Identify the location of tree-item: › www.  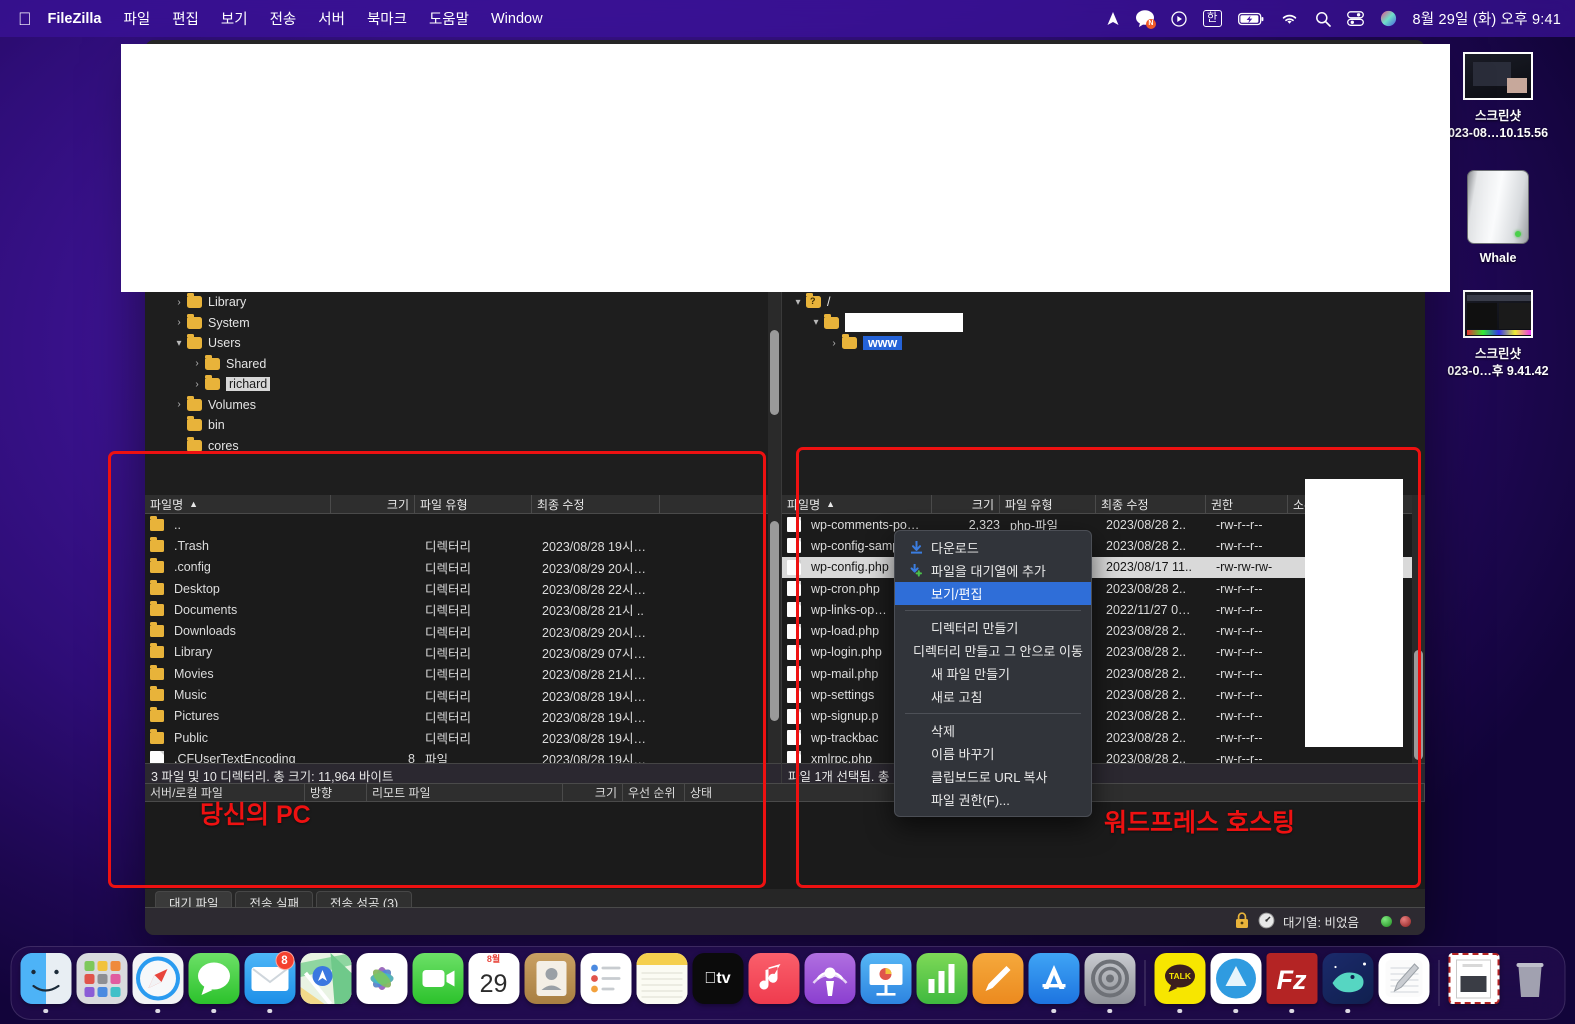
(1103, 343).